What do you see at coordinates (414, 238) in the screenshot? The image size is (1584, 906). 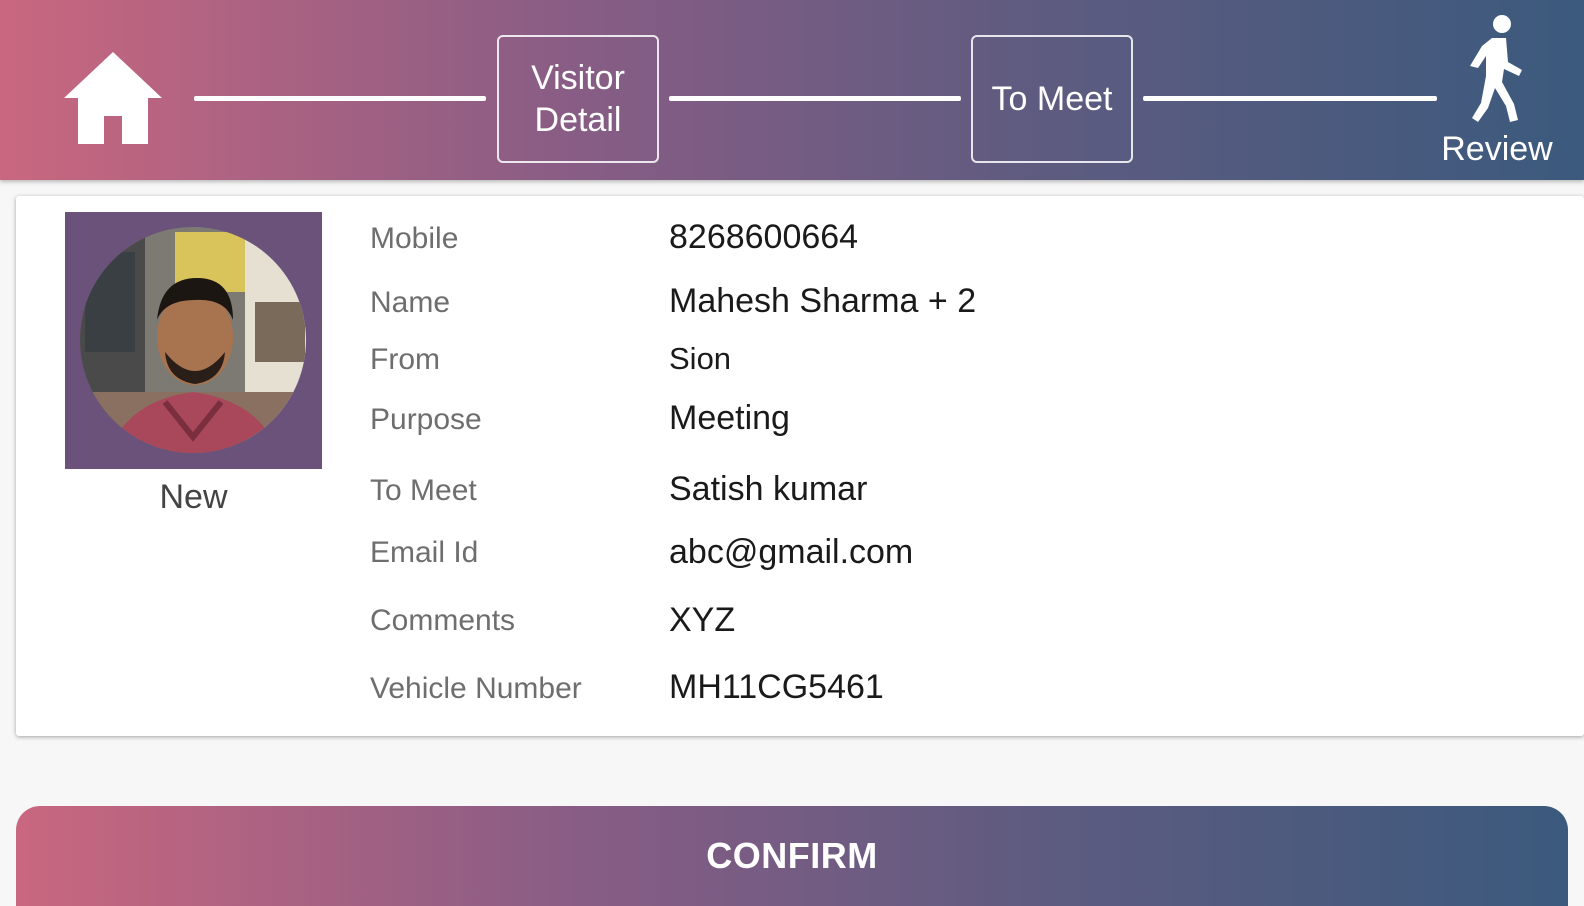 I see `field-label-mobile: Mobile` at bounding box center [414, 238].